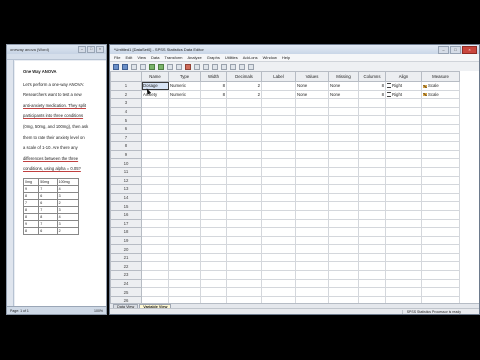 This screenshot has width=480, height=360. I want to click on column-header-decimals: Decimals, so click(244, 76).